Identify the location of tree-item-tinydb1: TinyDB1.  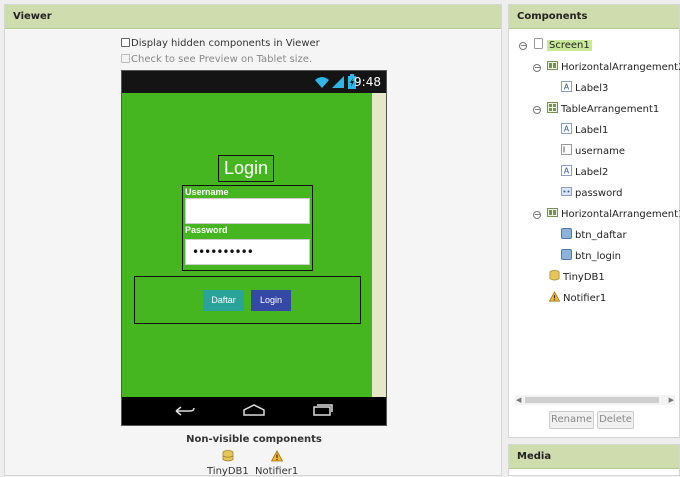
(577, 277).